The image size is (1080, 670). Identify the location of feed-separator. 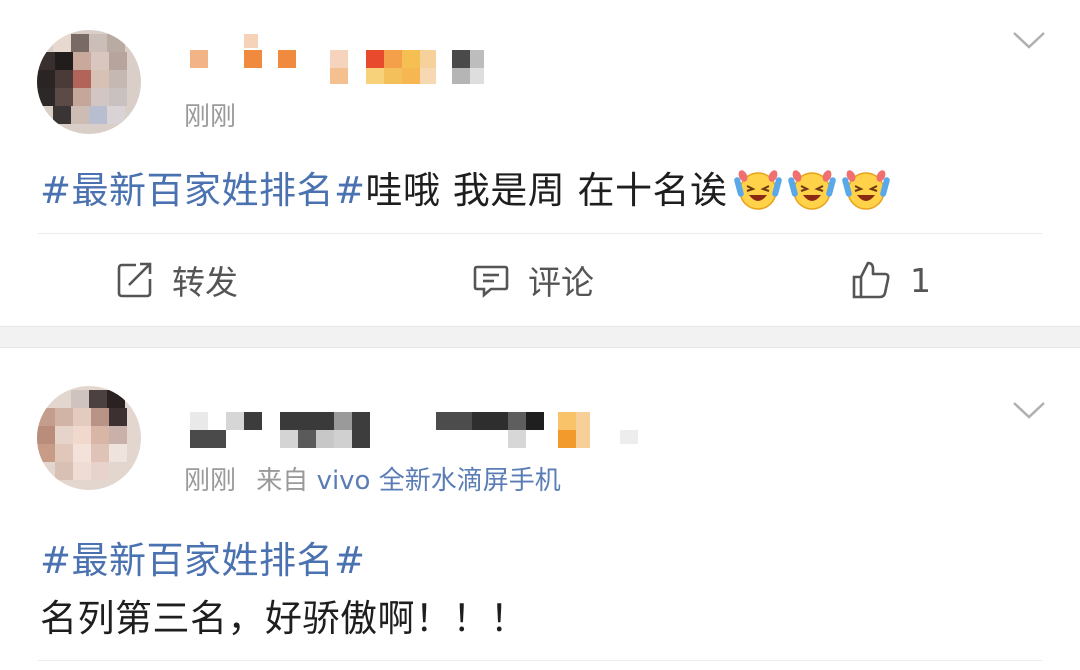
(540, 337).